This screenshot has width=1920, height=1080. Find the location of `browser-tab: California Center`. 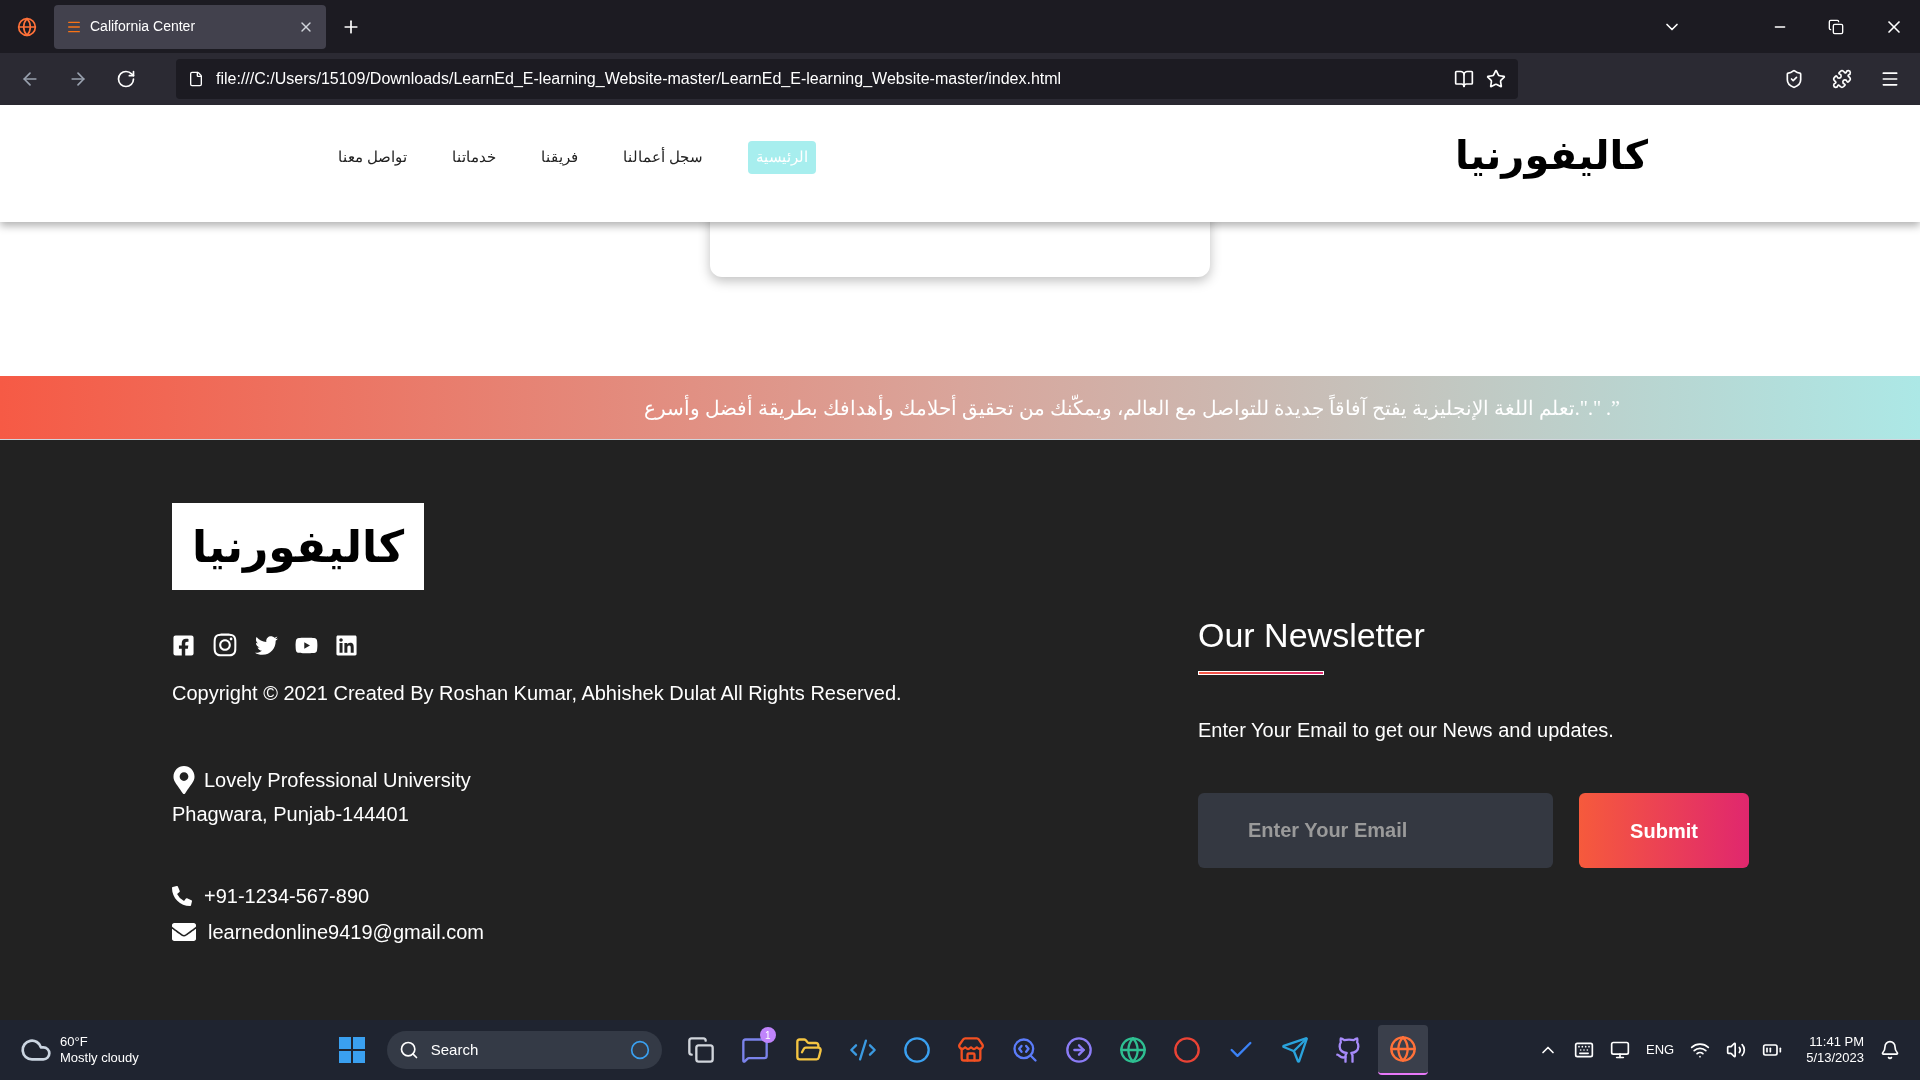

browser-tab: California Center is located at coordinates (190, 26).